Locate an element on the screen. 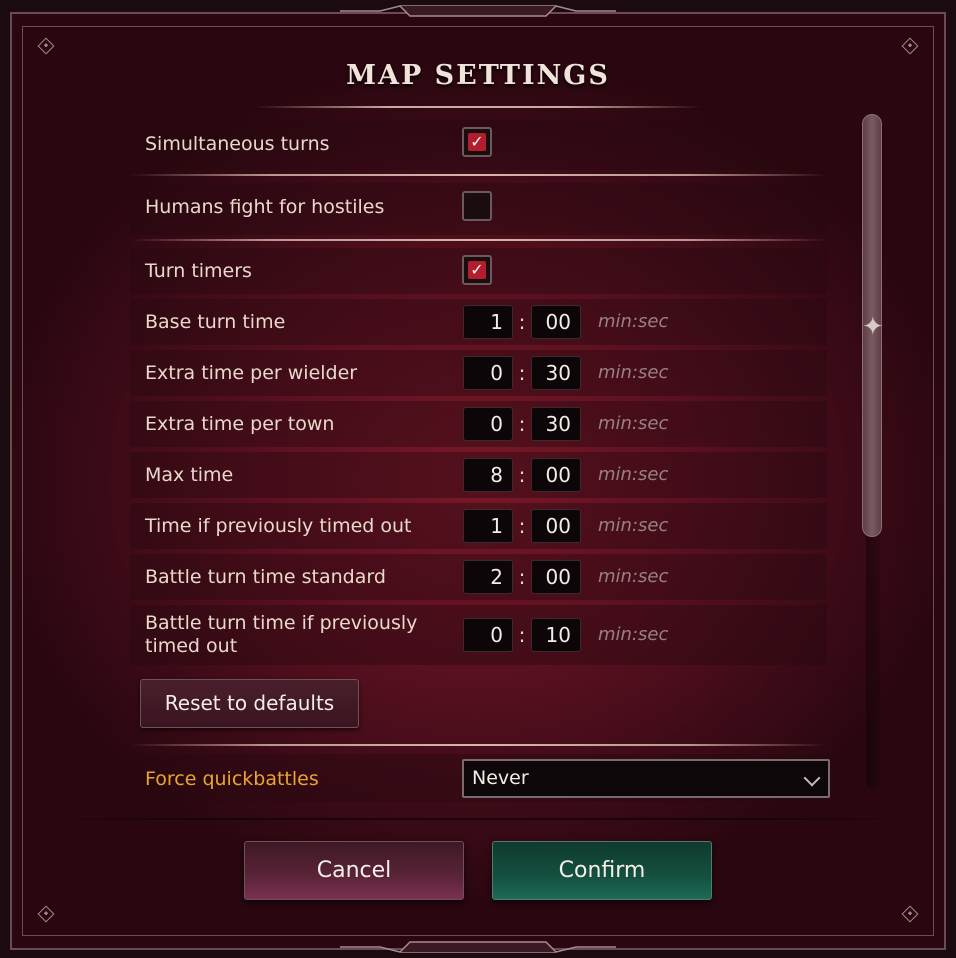  setting-row-humans-fight: Humans fight for hostiles is located at coordinates (478, 209).